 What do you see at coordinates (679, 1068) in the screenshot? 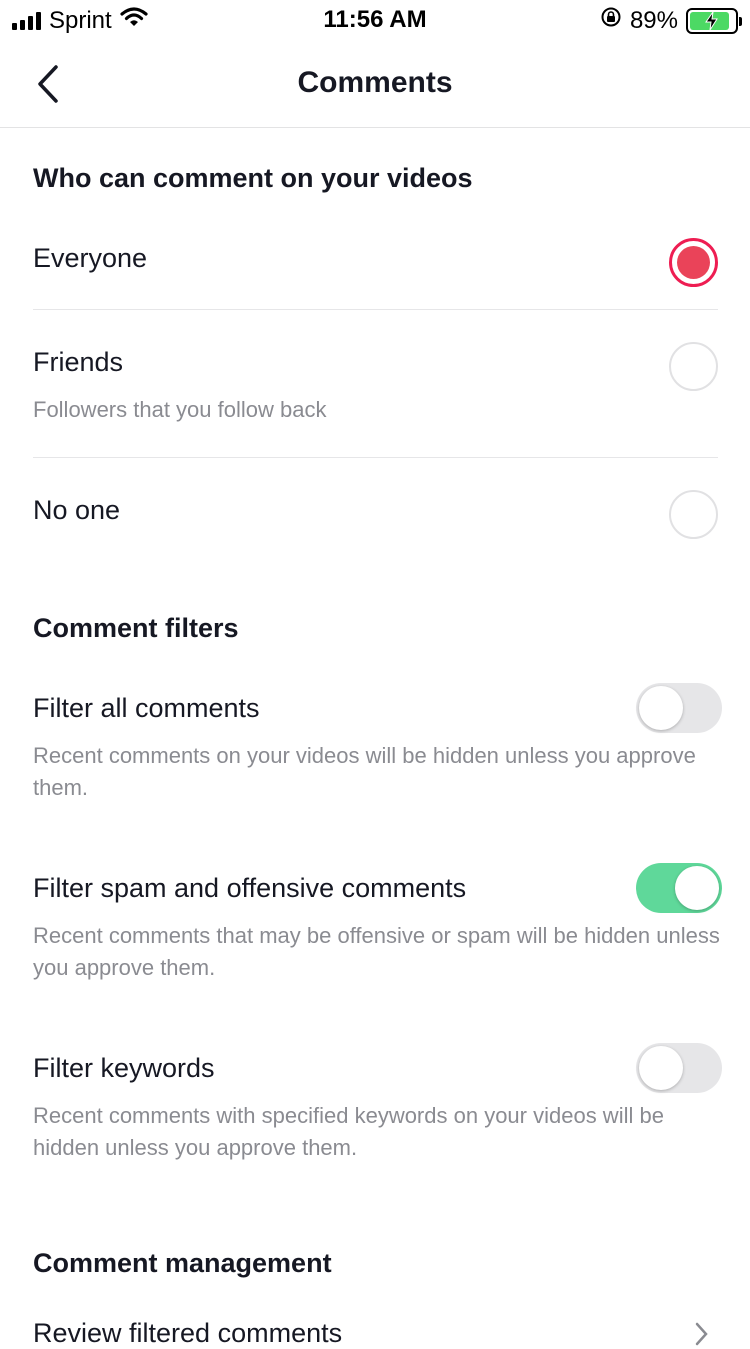
I see `filter-keywords-toggle` at bounding box center [679, 1068].